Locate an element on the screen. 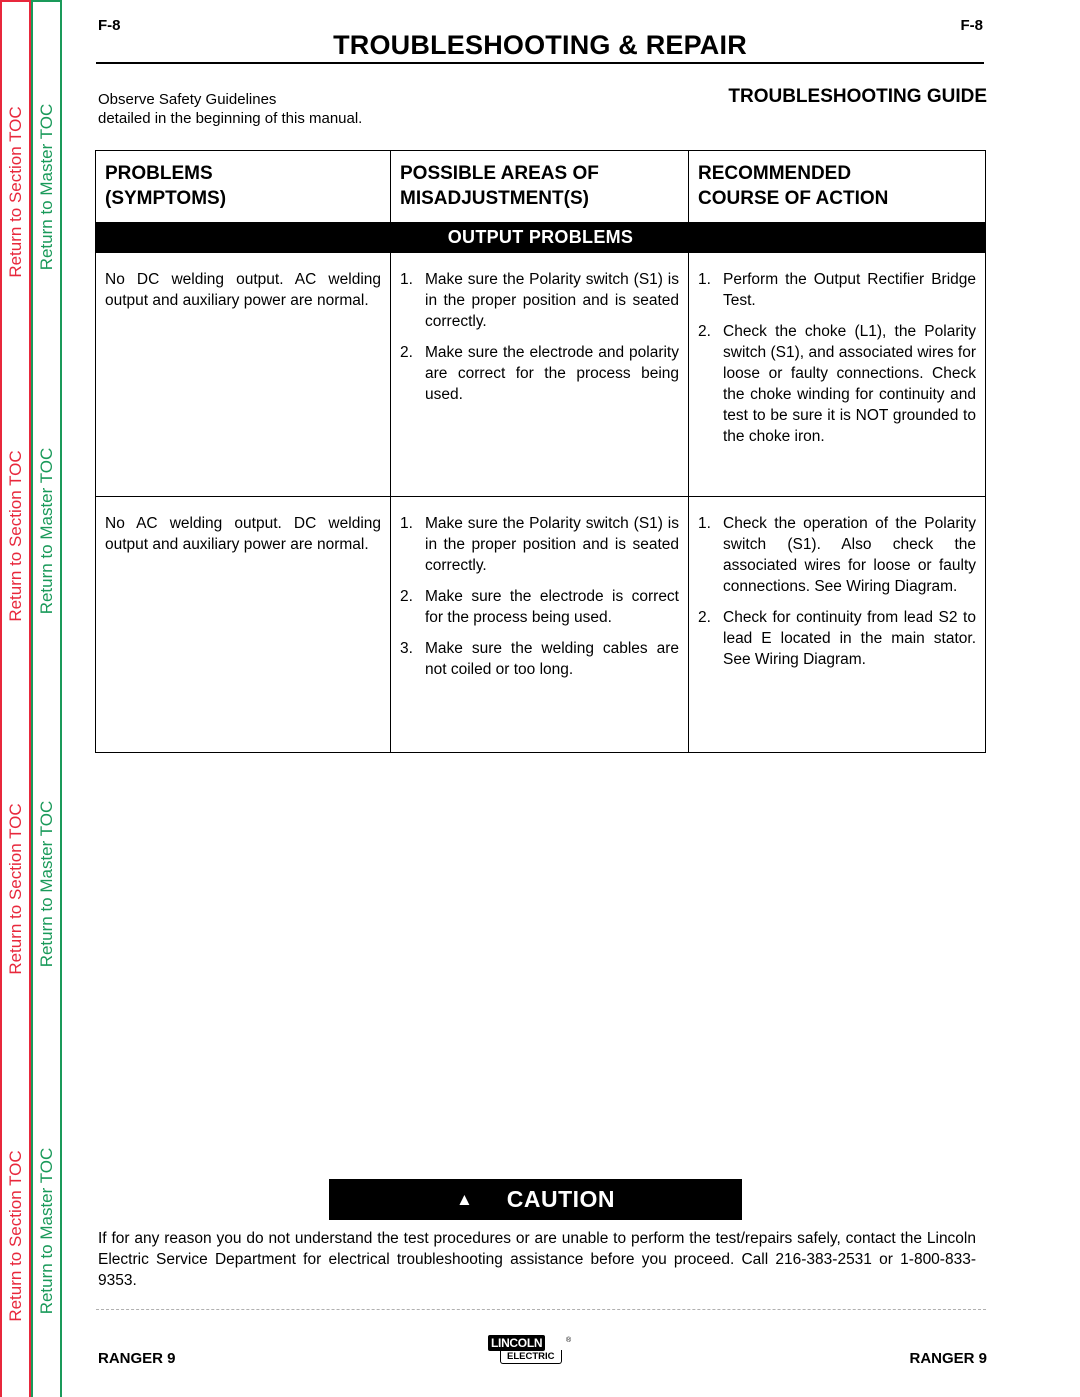 The width and height of the screenshot is (1080, 1397). column-header-misadjustments: POSSIBLE AREAS OF MISADJUSTMENT(S) is located at coordinates (540, 186).